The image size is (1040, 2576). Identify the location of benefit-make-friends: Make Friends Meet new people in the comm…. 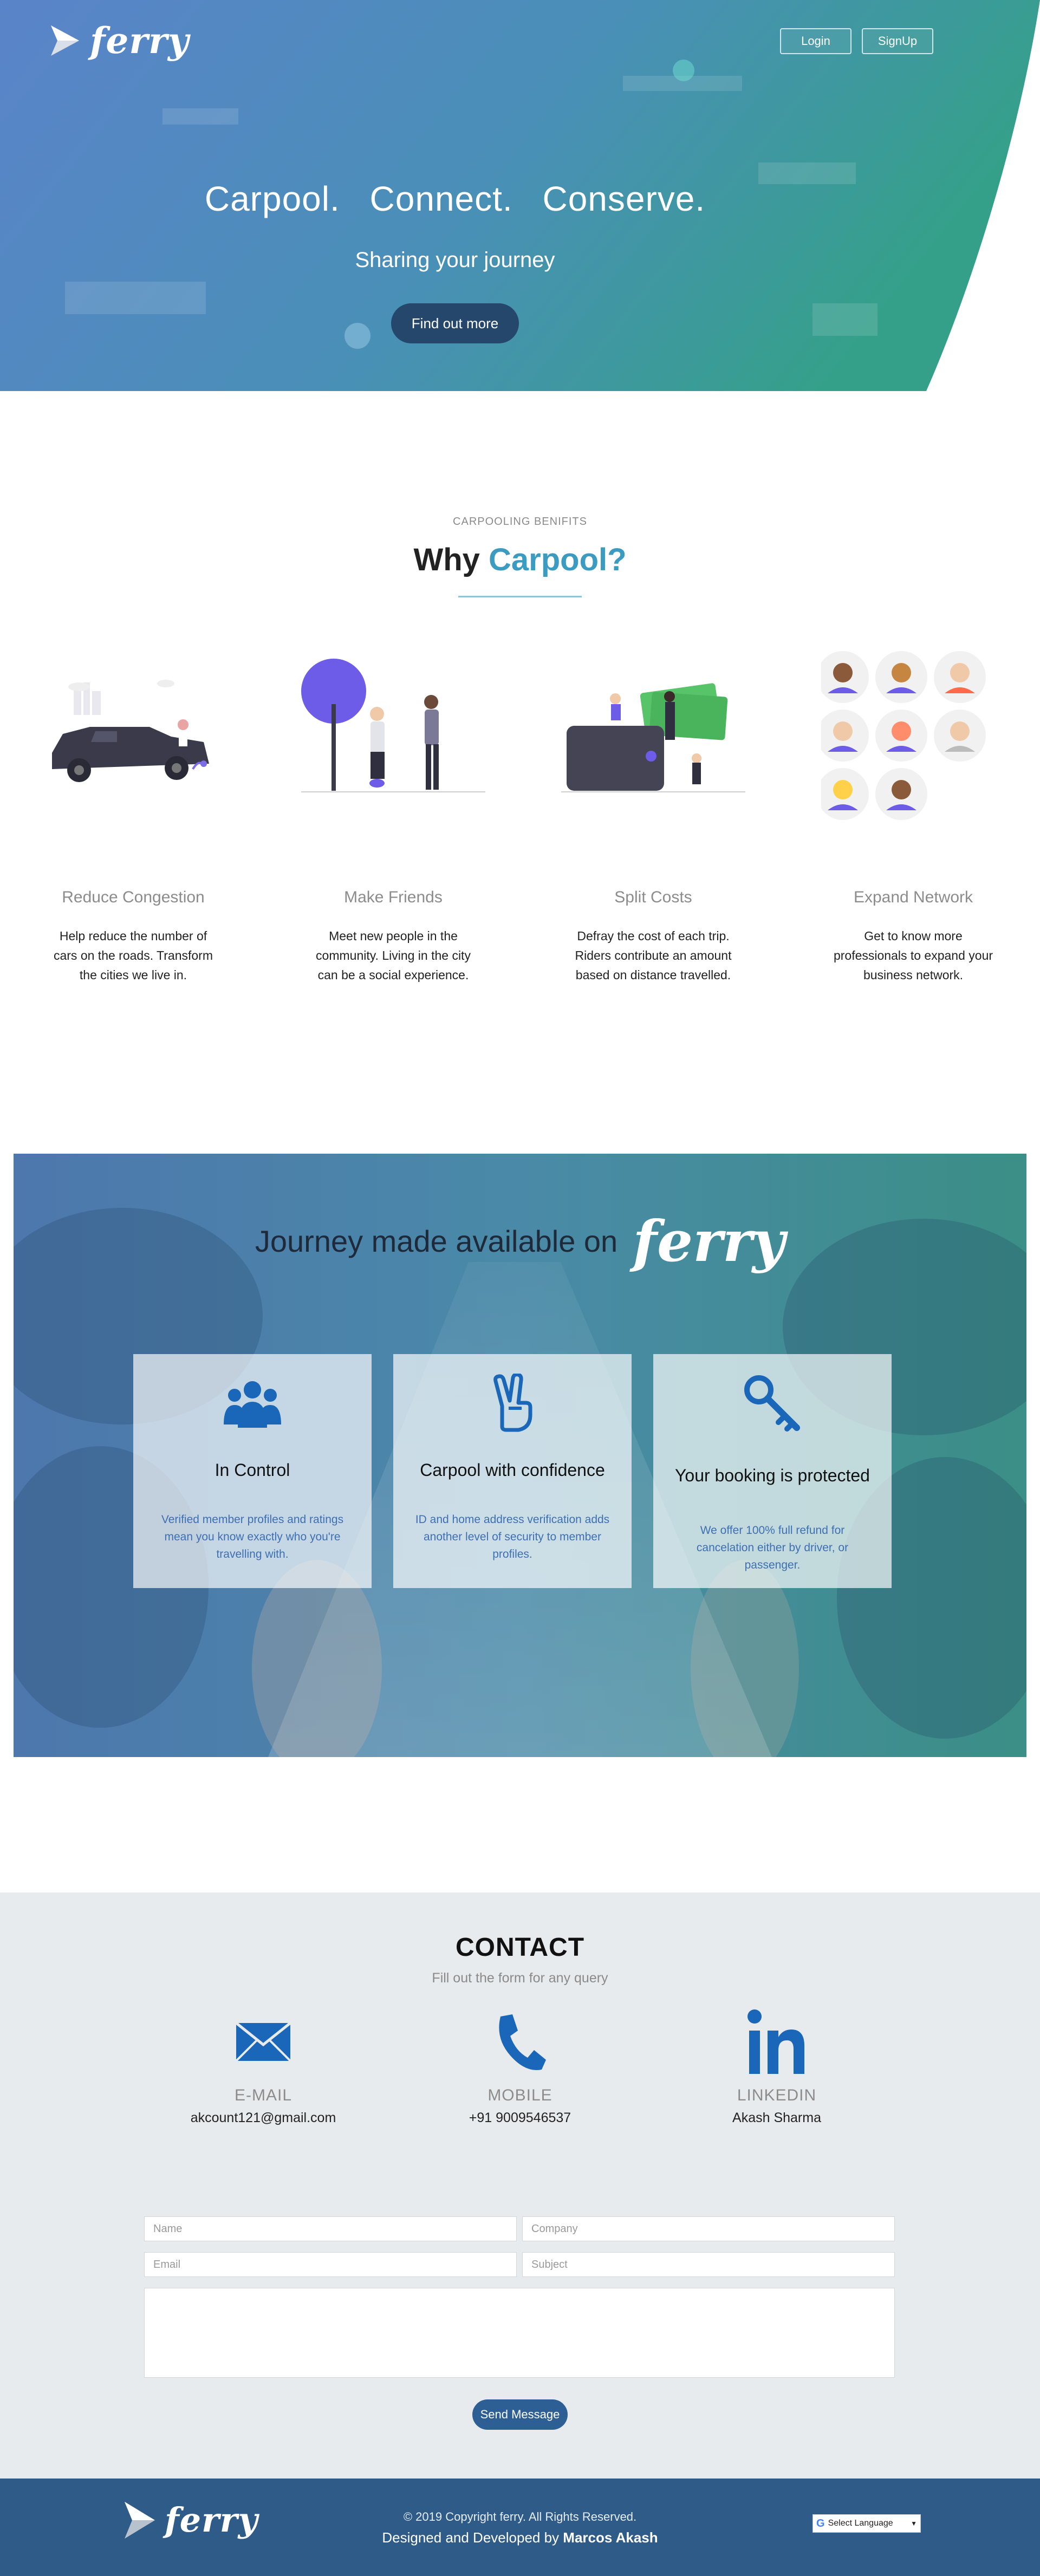
(393, 816).